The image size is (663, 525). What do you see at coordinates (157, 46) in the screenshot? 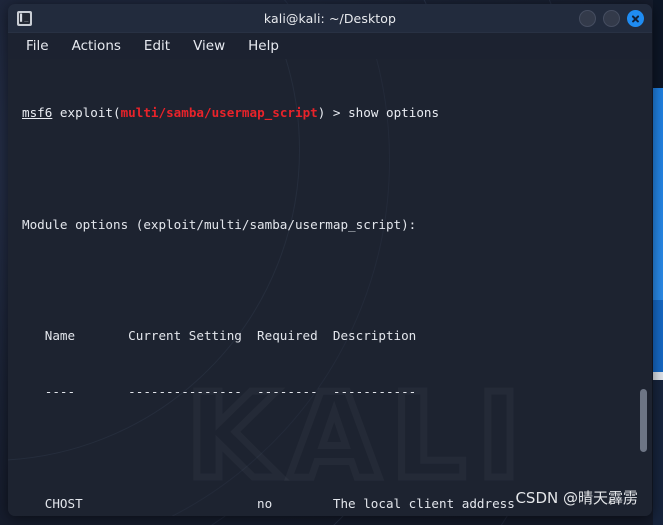
I see `menu-item-edit: Edit` at bounding box center [157, 46].